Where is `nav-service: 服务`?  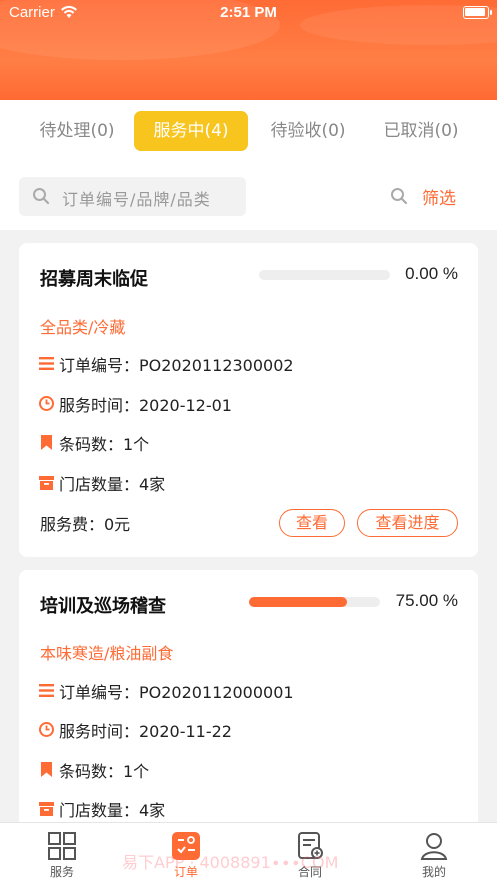
nav-service: 服务 is located at coordinates (62, 855).